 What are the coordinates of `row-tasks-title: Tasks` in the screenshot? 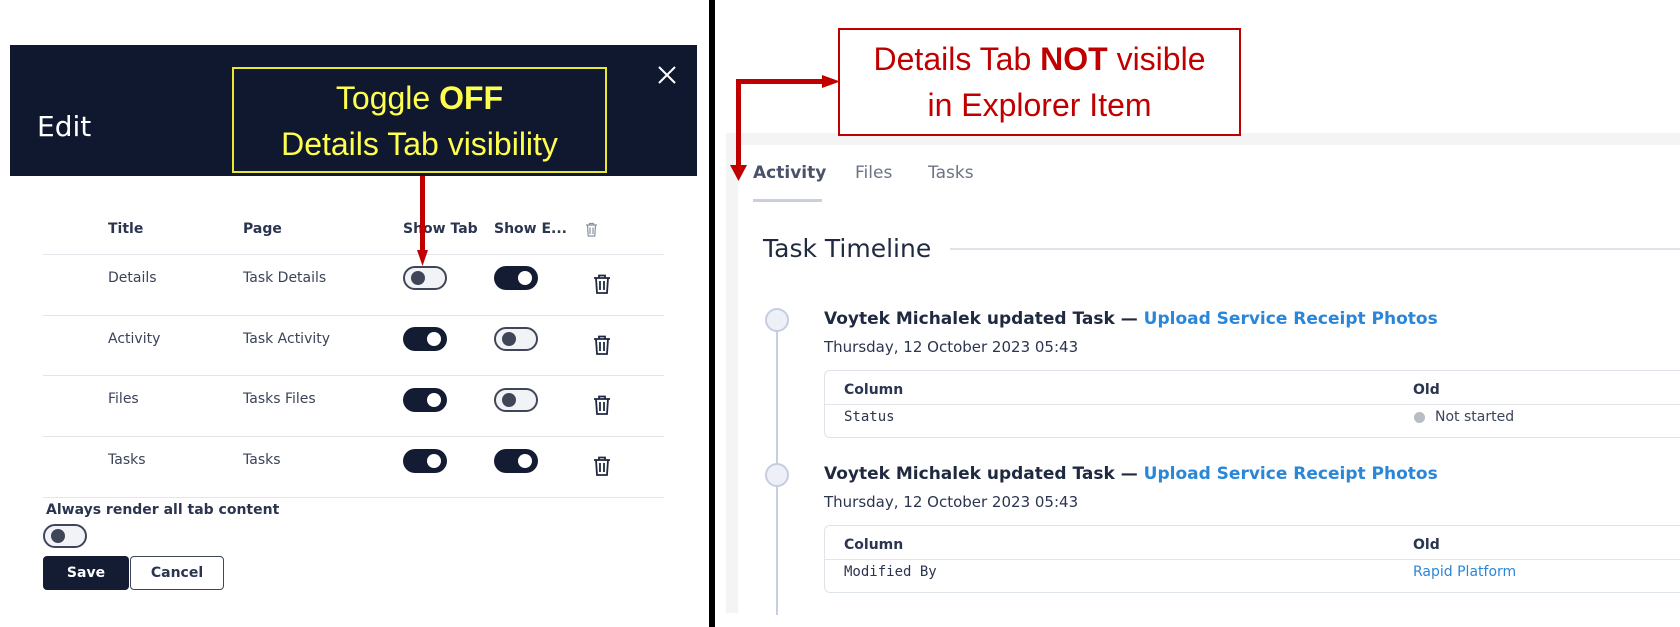 It's located at (127, 460).